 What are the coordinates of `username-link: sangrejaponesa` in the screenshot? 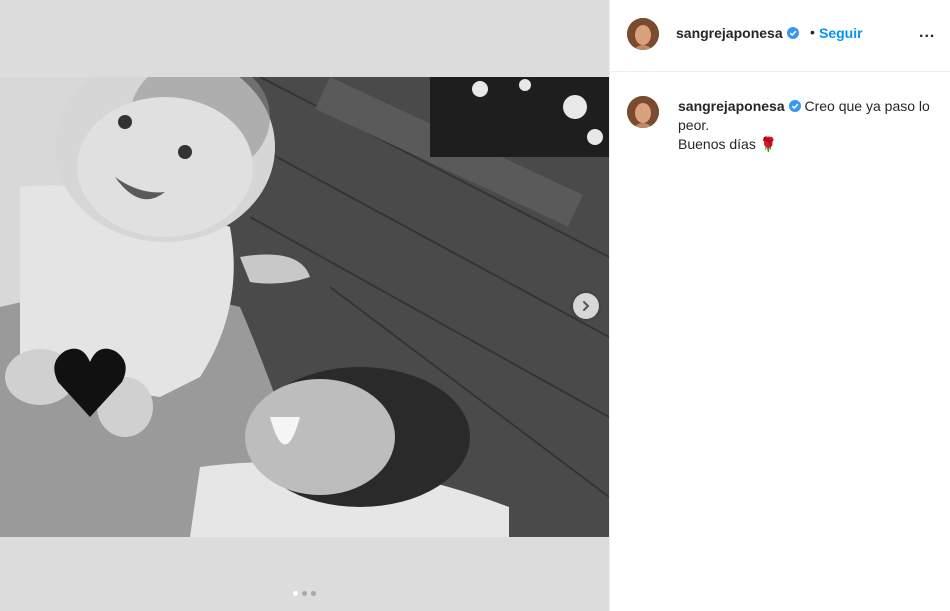 It's located at (737, 33).